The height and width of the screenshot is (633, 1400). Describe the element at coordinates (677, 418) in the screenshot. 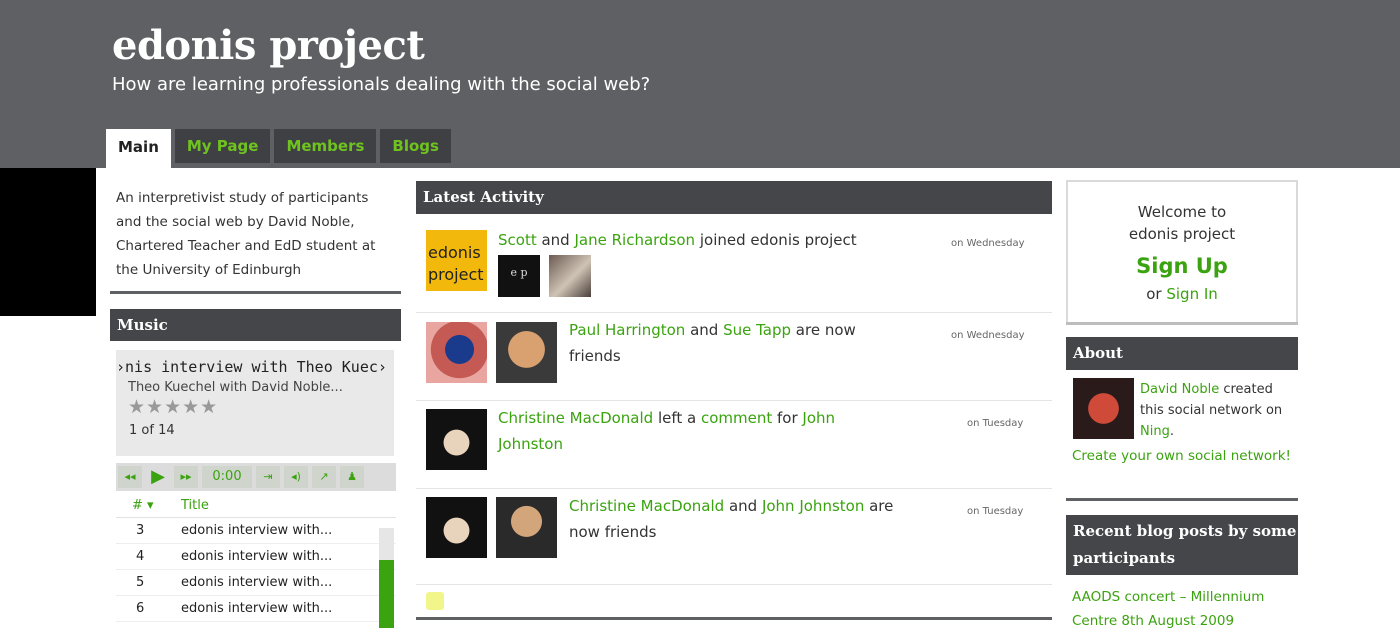

I see `activity-text-fragment: left a` at that location.